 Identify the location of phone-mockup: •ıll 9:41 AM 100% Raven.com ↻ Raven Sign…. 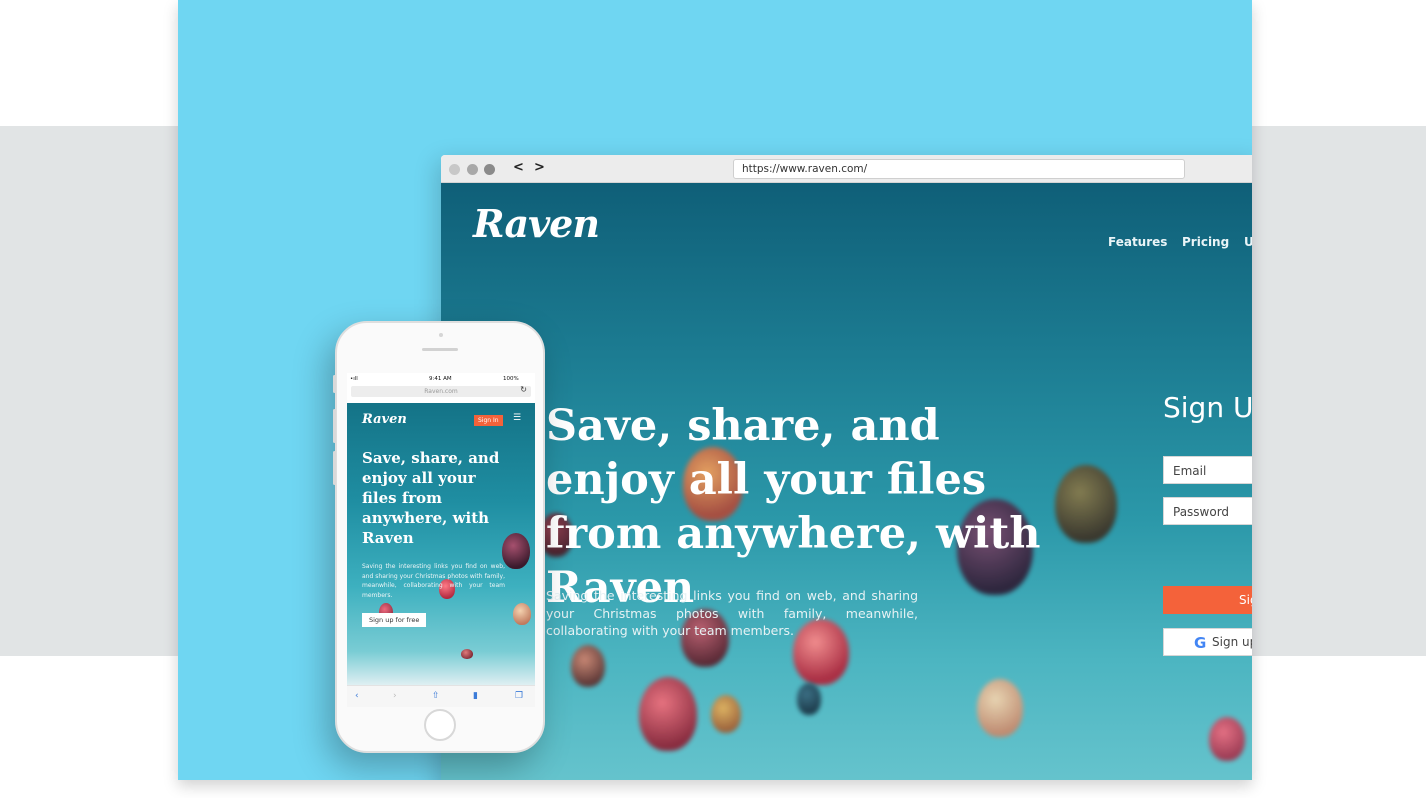
(439, 537).